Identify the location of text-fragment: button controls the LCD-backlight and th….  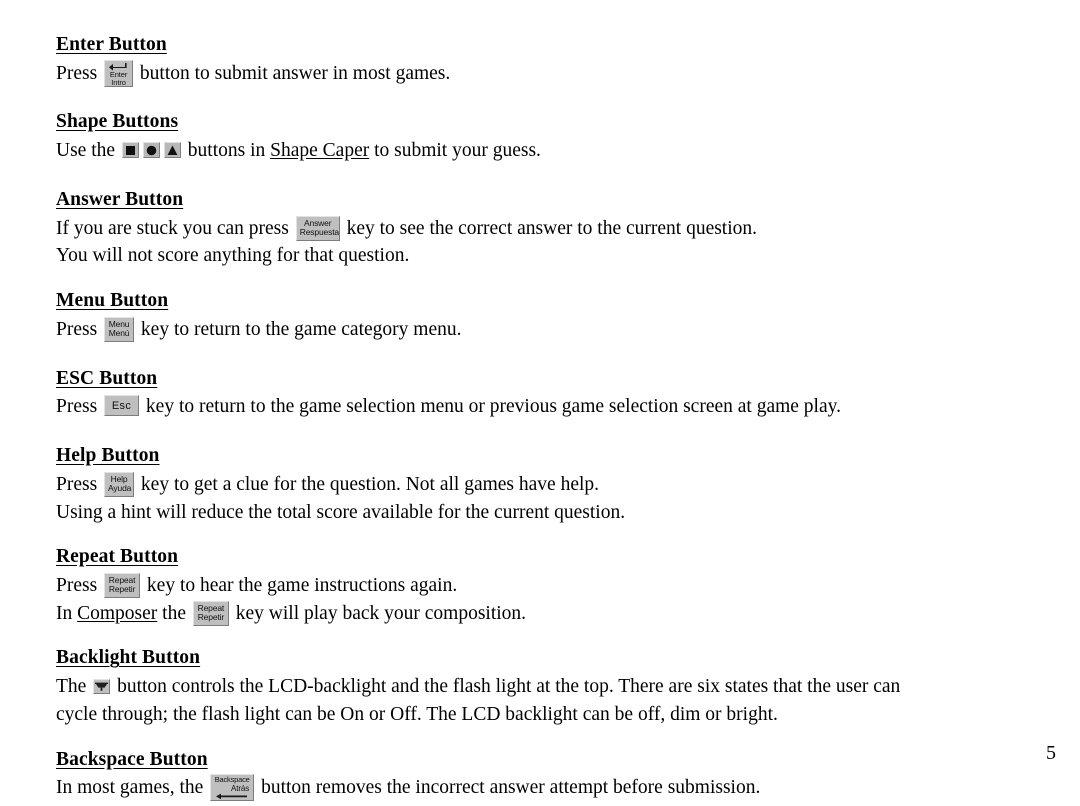
(506, 687).